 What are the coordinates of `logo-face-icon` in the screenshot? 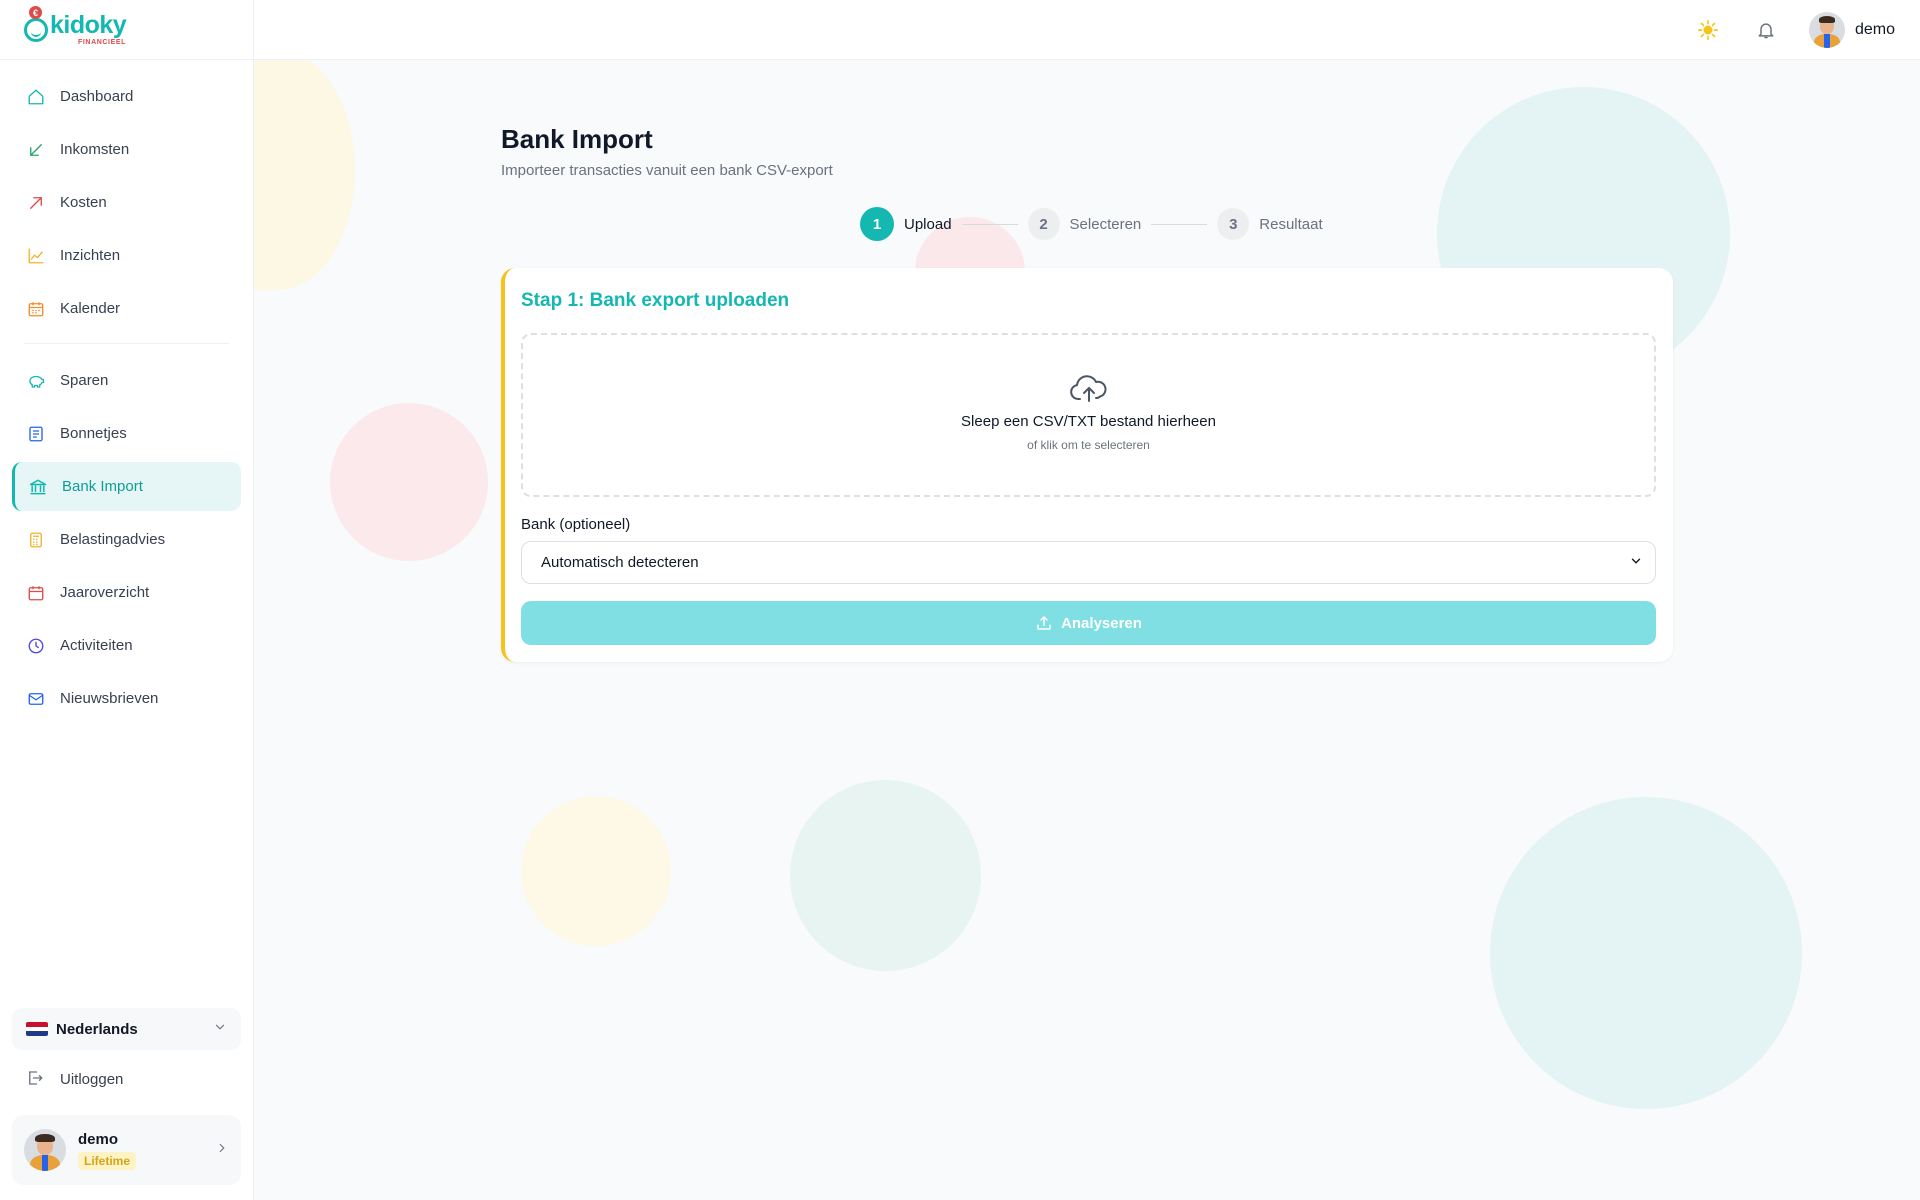 It's located at (36, 29).